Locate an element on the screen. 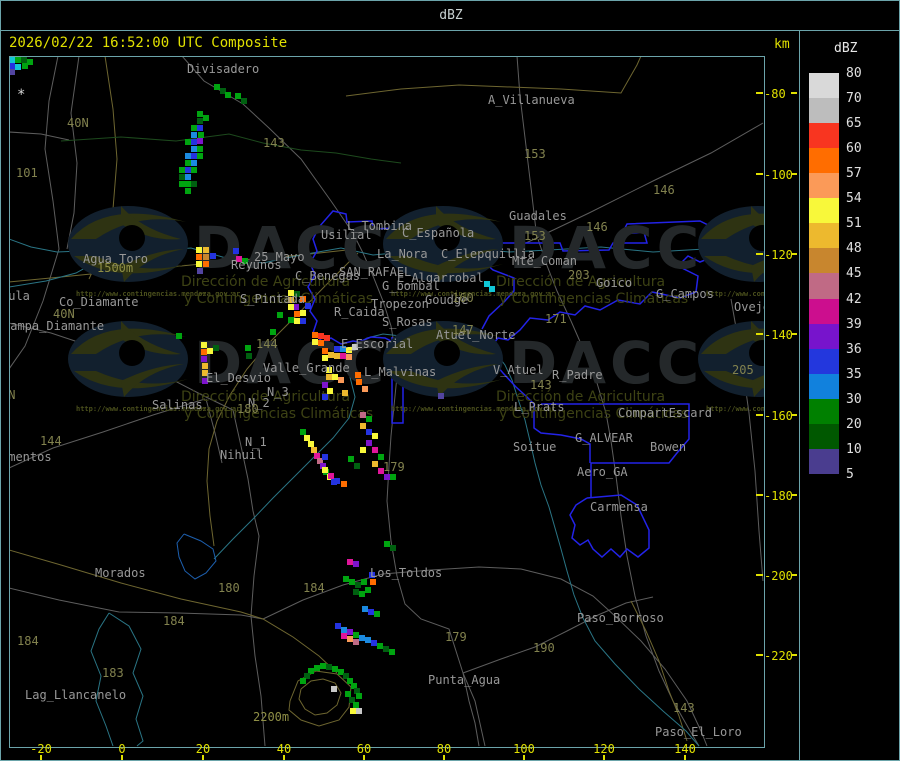 The image size is (900, 761). place-label: Divisadero is located at coordinates (223, 69).